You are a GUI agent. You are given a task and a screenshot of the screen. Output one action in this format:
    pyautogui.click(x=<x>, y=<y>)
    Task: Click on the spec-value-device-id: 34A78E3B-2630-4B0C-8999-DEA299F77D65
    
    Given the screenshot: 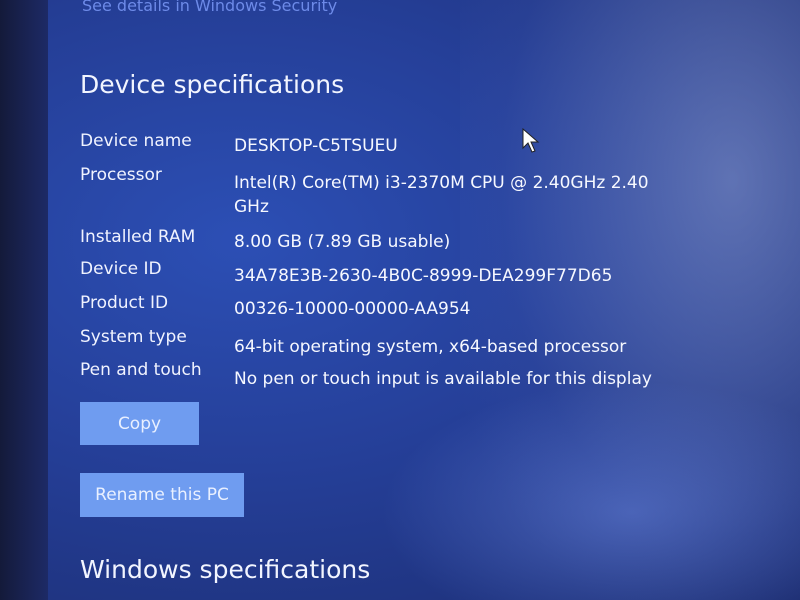 What is the action you would take?
    pyautogui.click(x=423, y=276)
    